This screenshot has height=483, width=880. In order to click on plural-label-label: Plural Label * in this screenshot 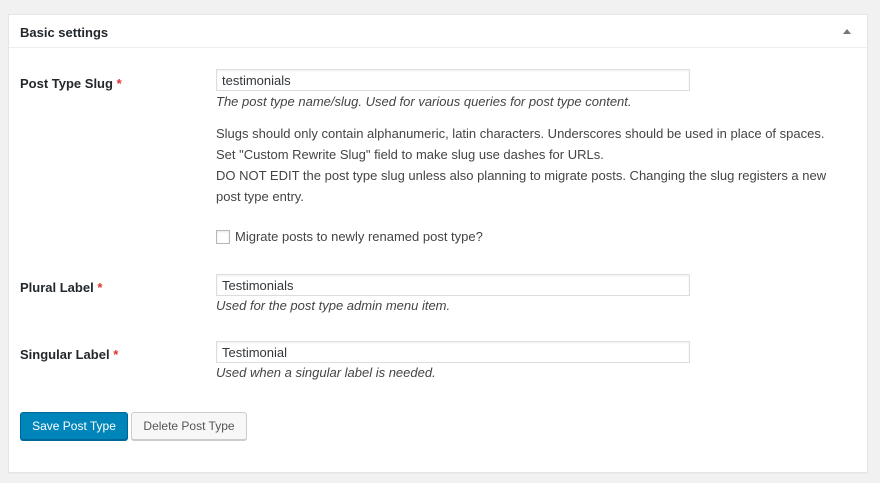, I will do `click(61, 287)`.